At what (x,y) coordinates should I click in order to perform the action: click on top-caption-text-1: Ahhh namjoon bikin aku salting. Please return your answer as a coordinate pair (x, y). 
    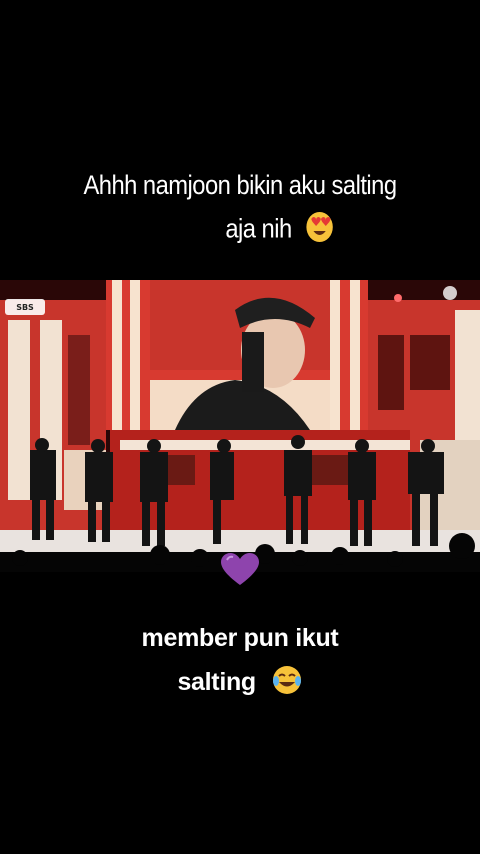
    Looking at the image, I should click on (240, 185).